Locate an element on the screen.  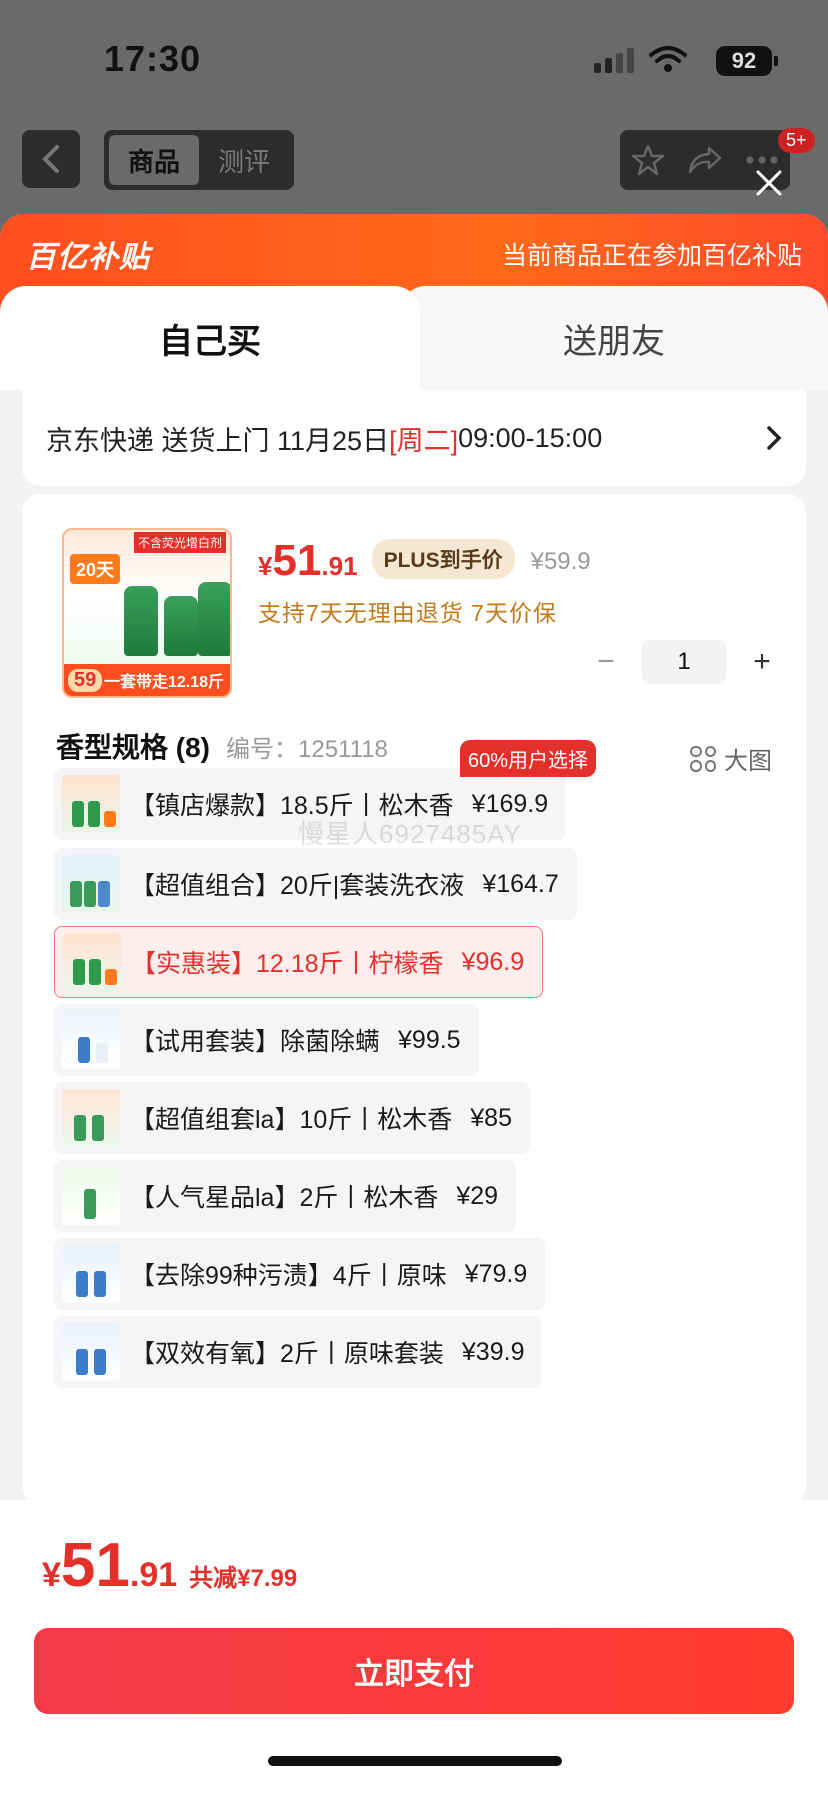
decrease-button: − is located at coordinates (606, 662).